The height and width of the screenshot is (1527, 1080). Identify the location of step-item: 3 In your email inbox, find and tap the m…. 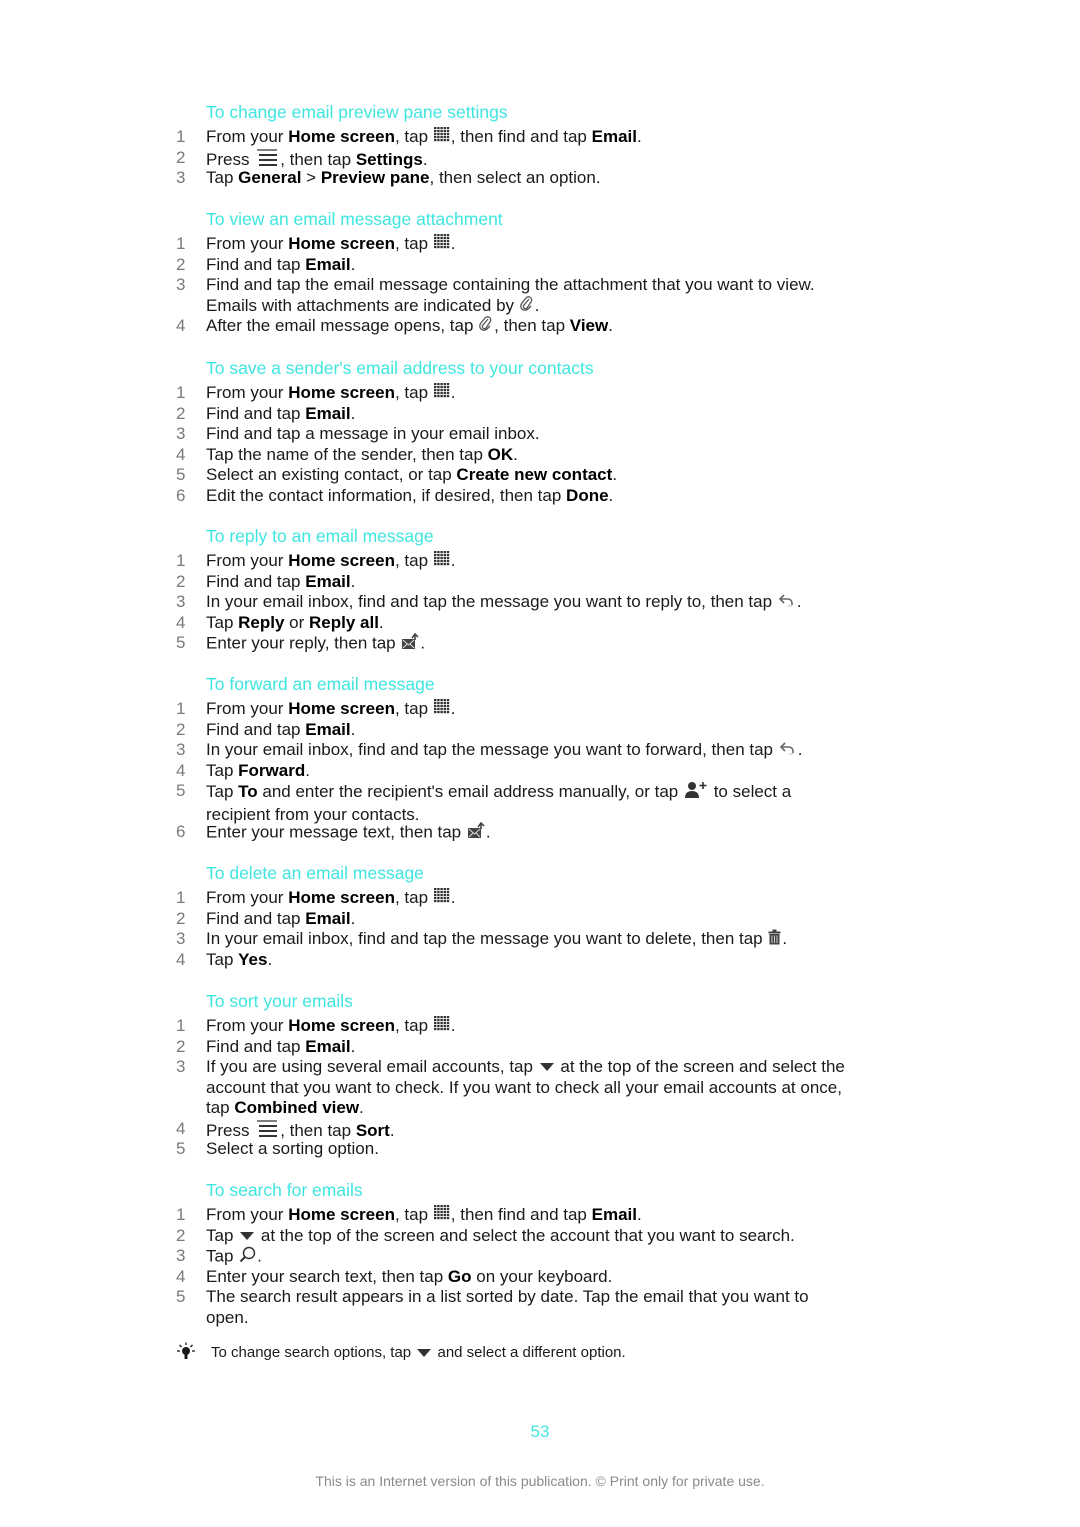
(540, 939).